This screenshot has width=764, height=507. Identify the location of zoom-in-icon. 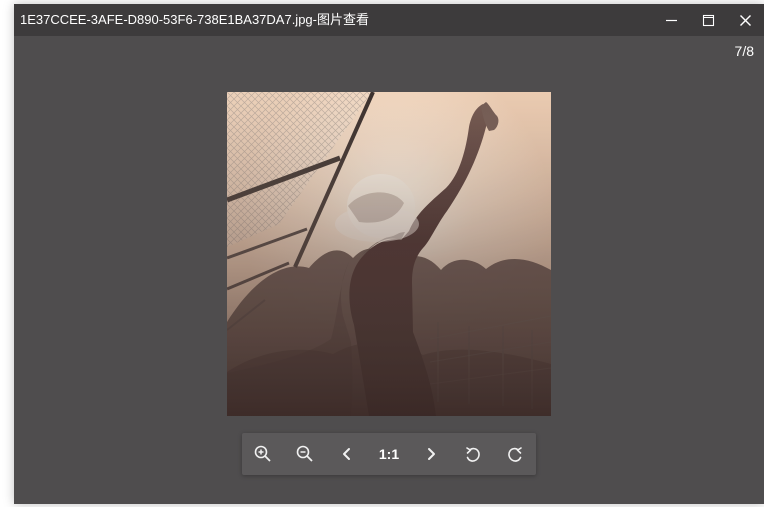
(263, 454).